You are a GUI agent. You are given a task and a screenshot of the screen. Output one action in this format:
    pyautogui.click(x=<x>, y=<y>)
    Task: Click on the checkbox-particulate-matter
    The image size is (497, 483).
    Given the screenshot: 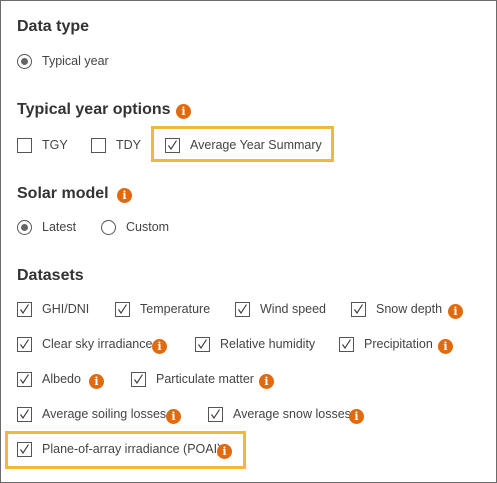 What is the action you would take?
    pyautogui.click(x=138, y=379)
    